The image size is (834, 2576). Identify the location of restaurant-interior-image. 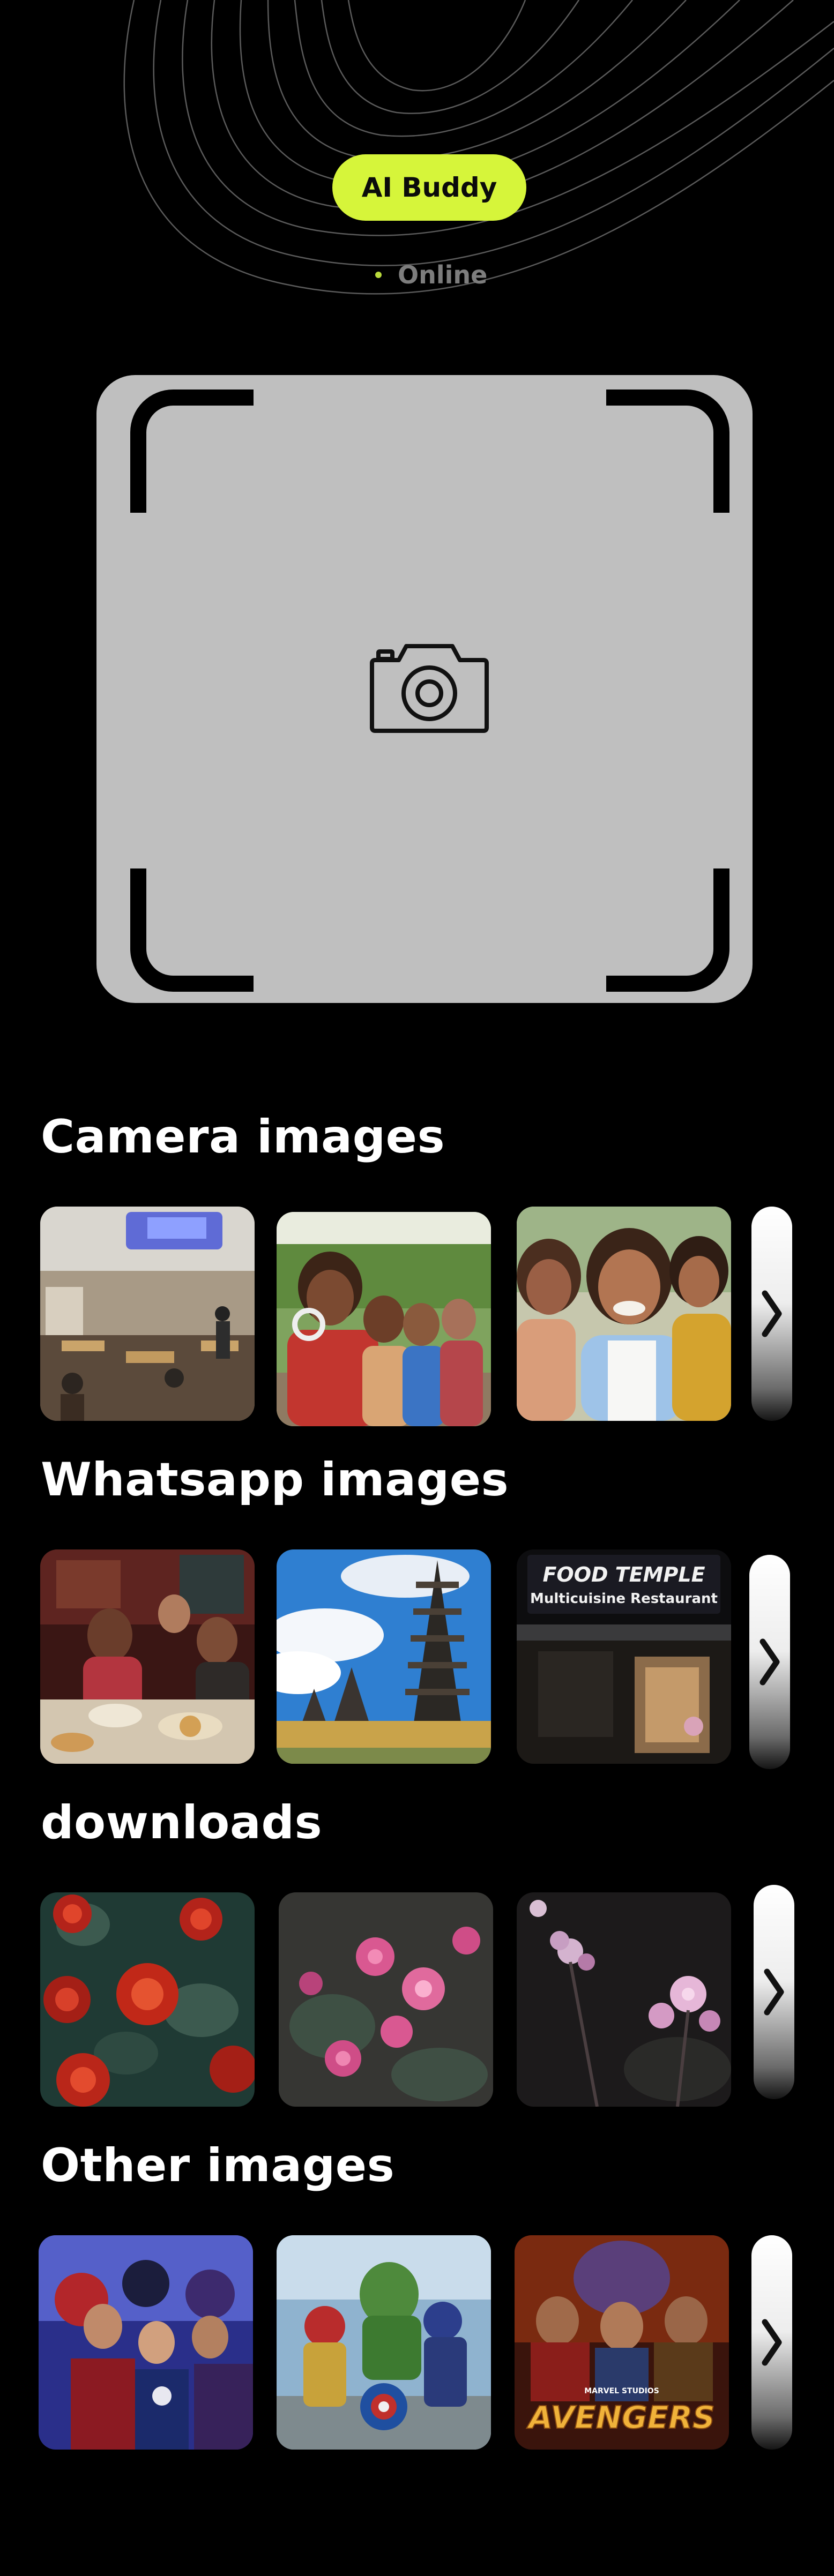
(147, 1314).